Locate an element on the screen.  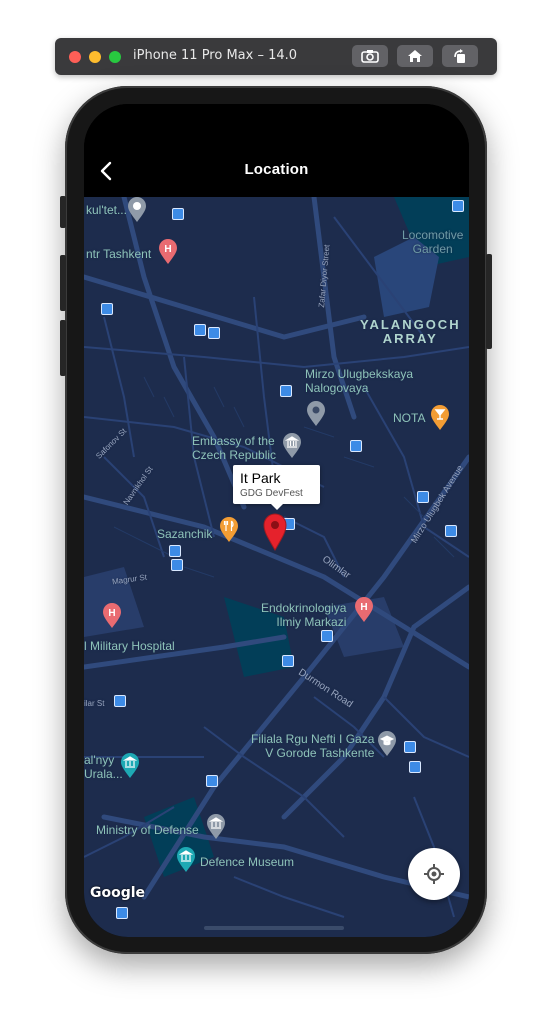
my-location-button is located at coordinates (434, 874).